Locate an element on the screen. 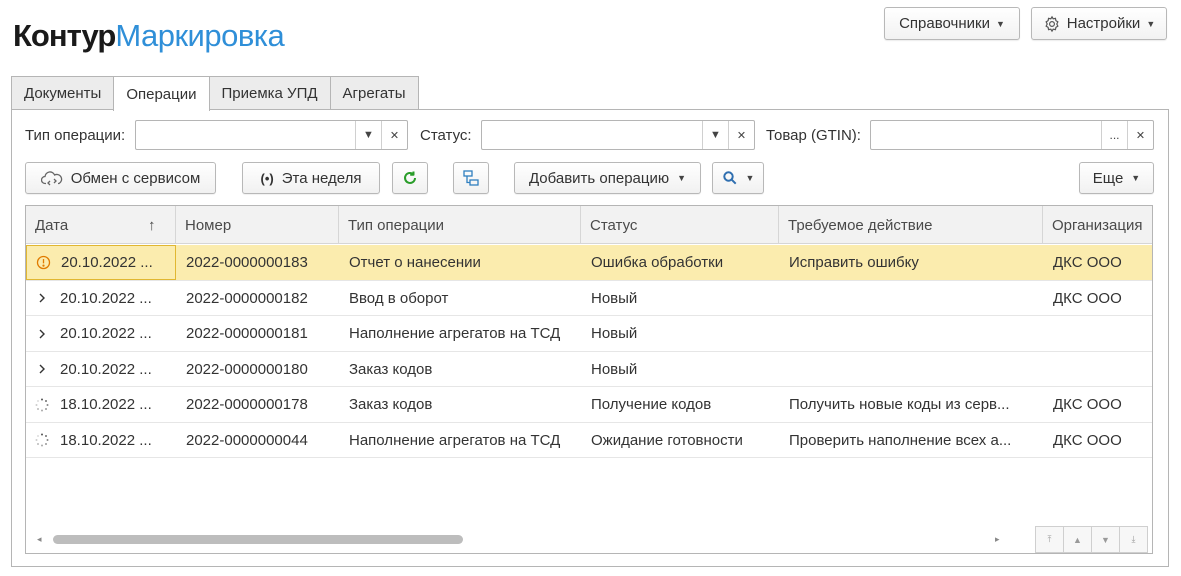 Image resolution: width=1181 pixels, height=576 pixels. scroll-right-icon: ▸ is located at coordinates (997, 539).